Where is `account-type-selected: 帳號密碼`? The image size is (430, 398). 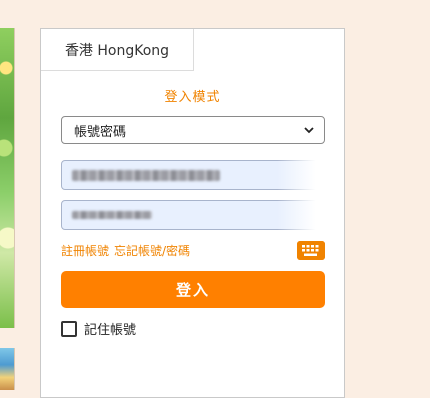 account-type-selected: 帳號密碼 is located at coordinates (100, 132).